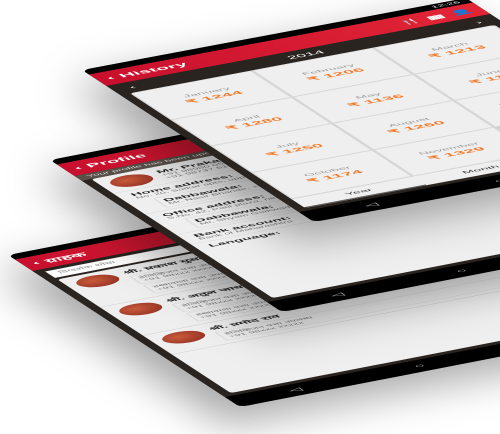  What do you see at coordinates (435, 17) in the screenshot?
I see `calendar-icon: ▦` at bounding box center [435, 17].